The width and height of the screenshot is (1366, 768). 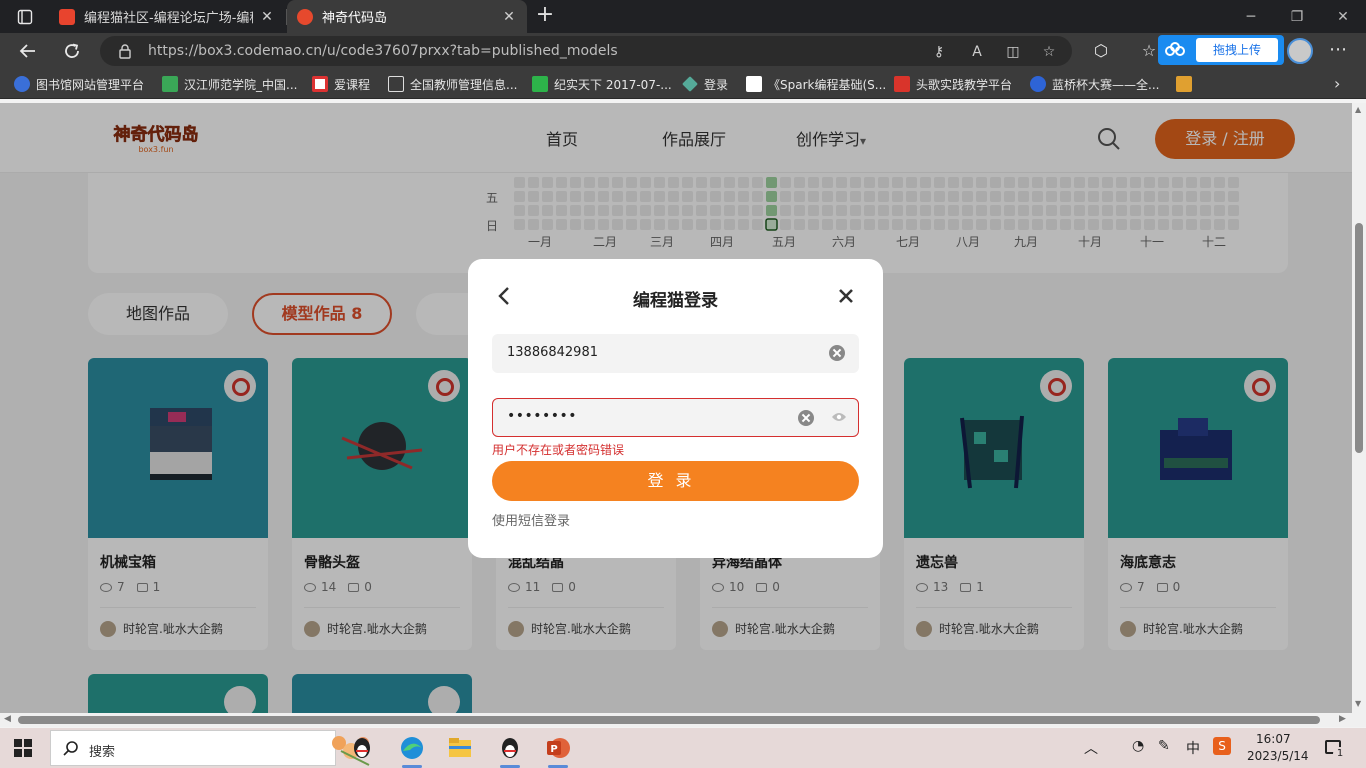 What do you see at coordinates (1359, 720) in the screenshot?
I see `scrollbar-corner` at bounding box center [1359, 720].